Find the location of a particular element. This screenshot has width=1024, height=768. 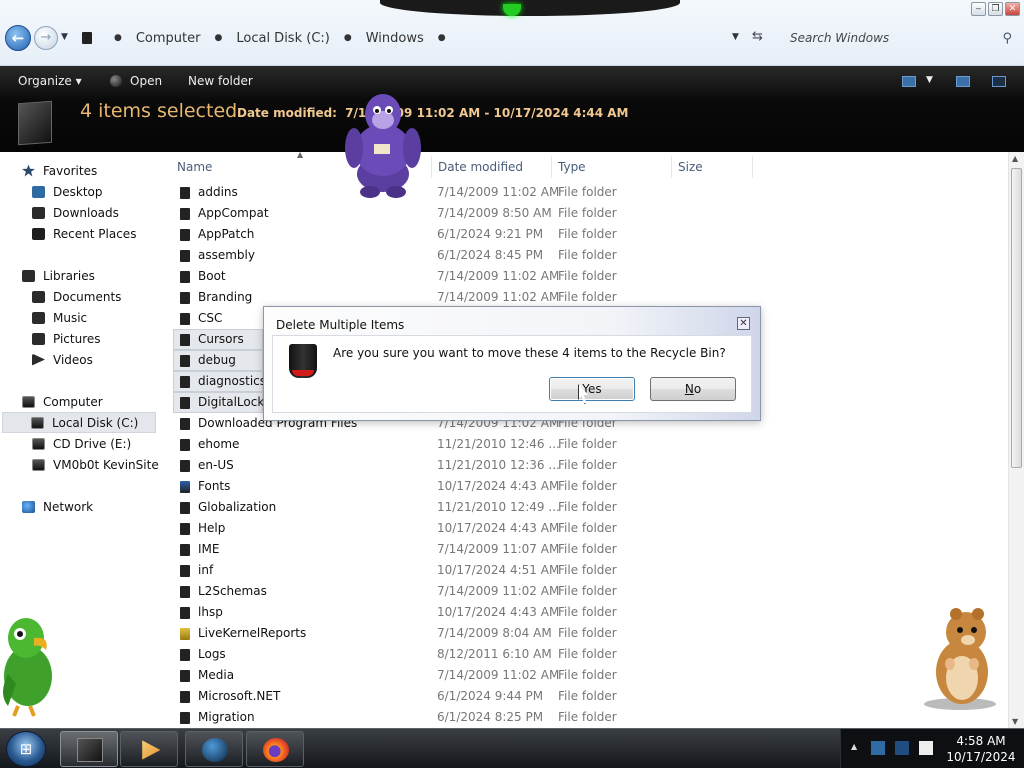

table-row: Boot 7/14/2009 11:02 AM File folder is located at coordinates (472, 276).